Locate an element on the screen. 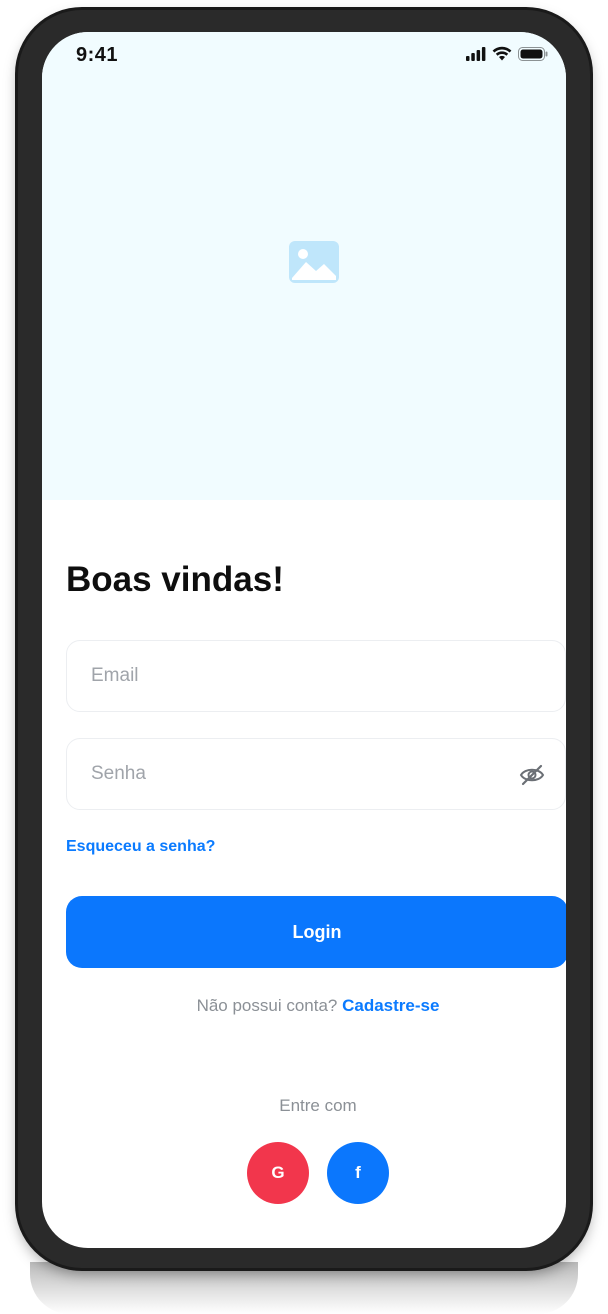  signup-row: Não possui conta? Cadastre-se is located at coordinates (304, 1006).